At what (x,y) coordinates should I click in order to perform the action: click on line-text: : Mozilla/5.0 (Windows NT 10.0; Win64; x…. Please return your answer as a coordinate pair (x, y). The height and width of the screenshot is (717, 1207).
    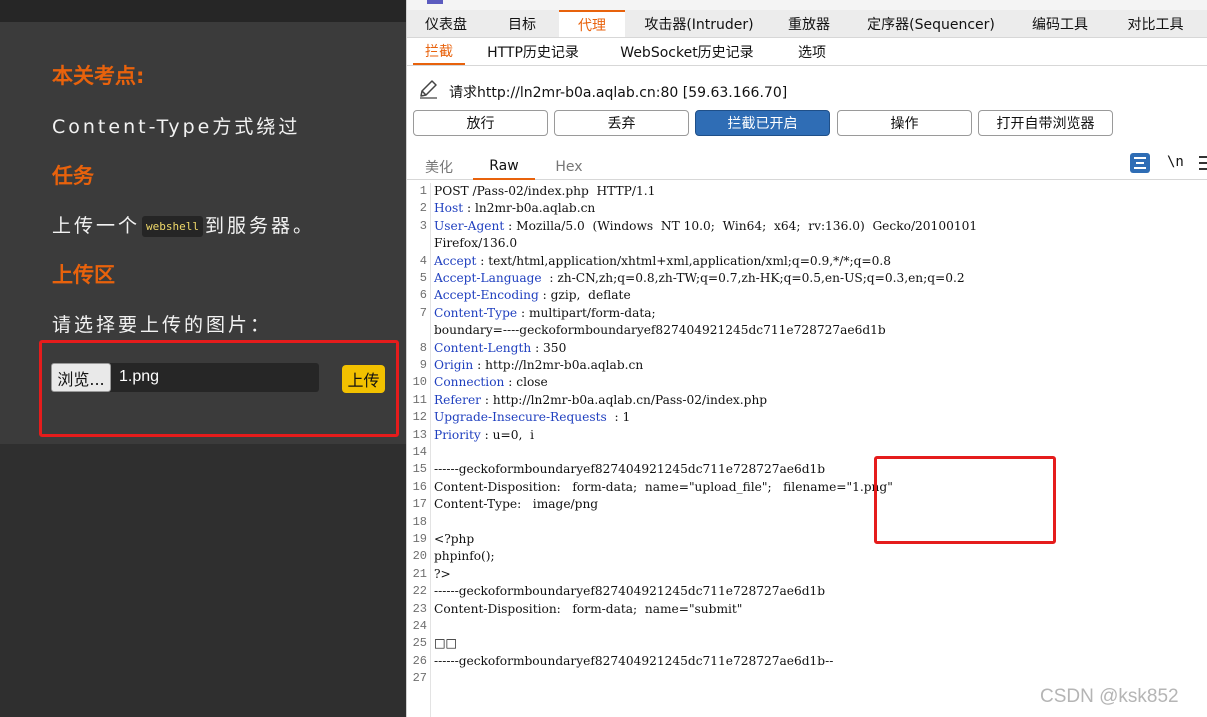
    Looking at the image, I should click on (741, 225).